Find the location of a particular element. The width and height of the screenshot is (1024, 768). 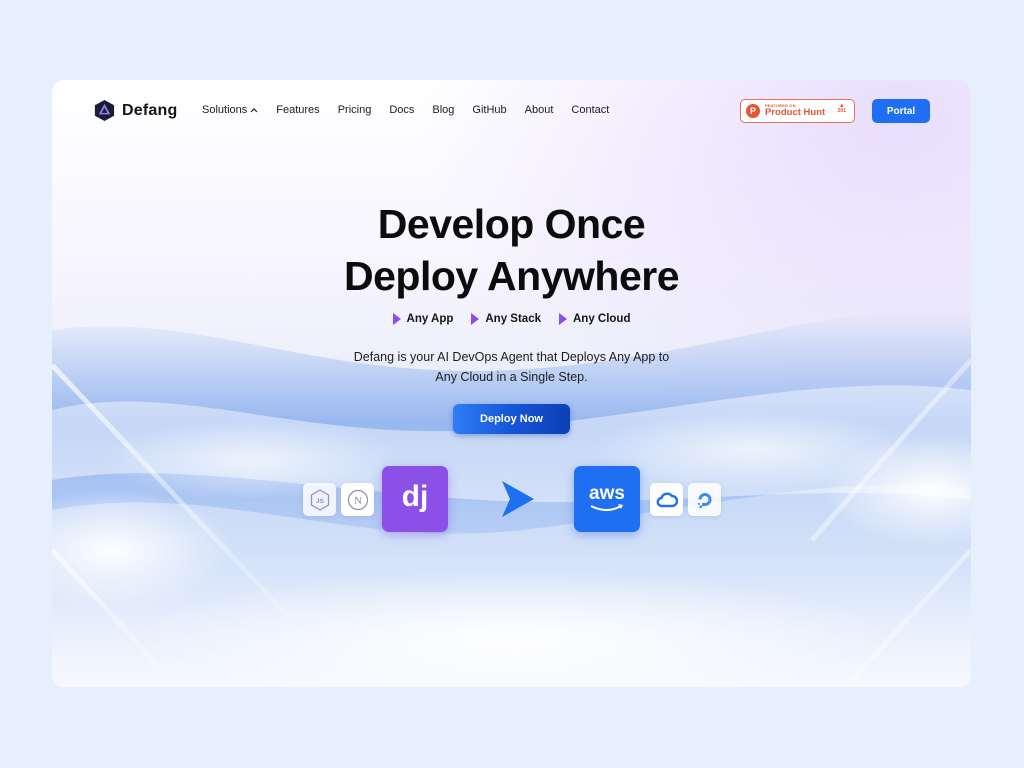

nextjs-icon: N is located at coordinates (357, 499).